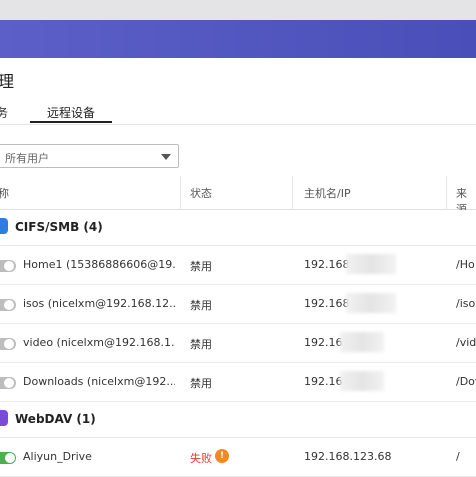  Describe the element at coordinates (327, 193) in the screenshot. I see `column-header-host: 主机名/IP` at that location.